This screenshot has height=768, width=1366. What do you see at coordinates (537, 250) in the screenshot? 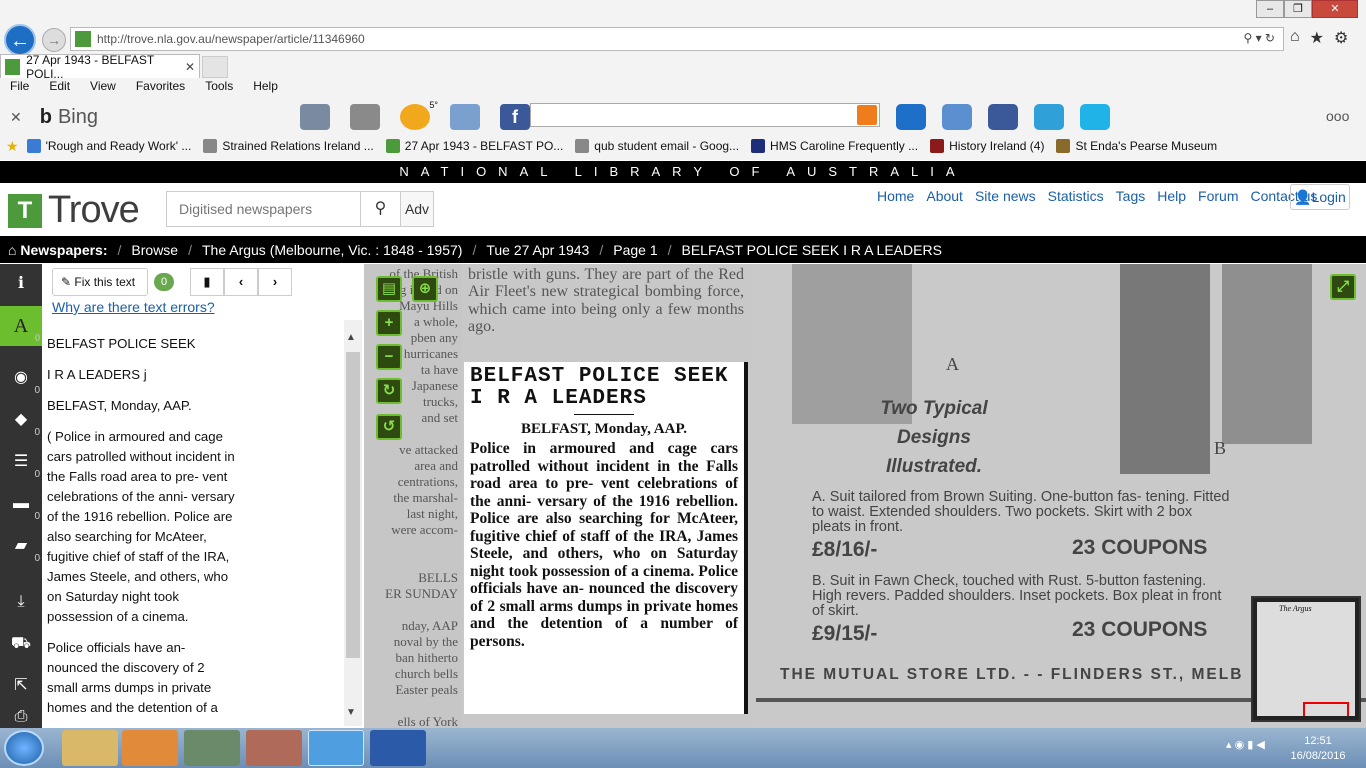
I see `breadcrumb-date: Tue 27 Apr 1943` at bounding box center [537, 250].